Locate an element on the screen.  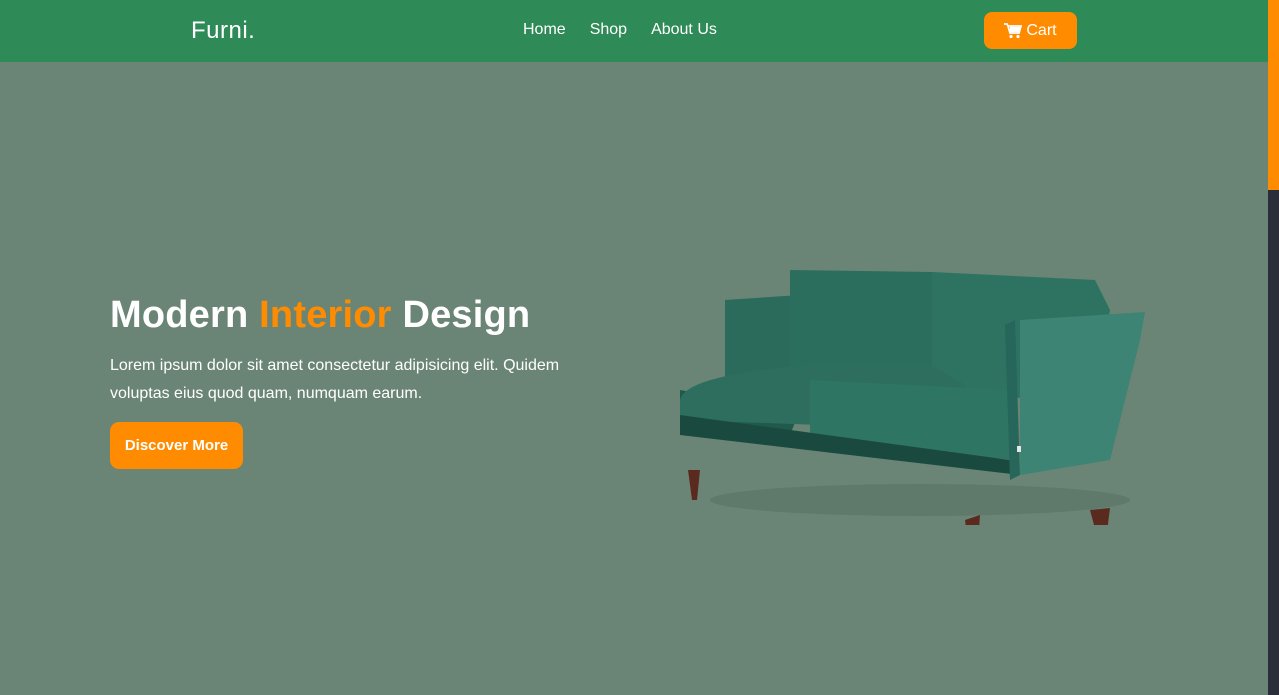
discover-more-button: Discover More is located at coordinates (176, 445).